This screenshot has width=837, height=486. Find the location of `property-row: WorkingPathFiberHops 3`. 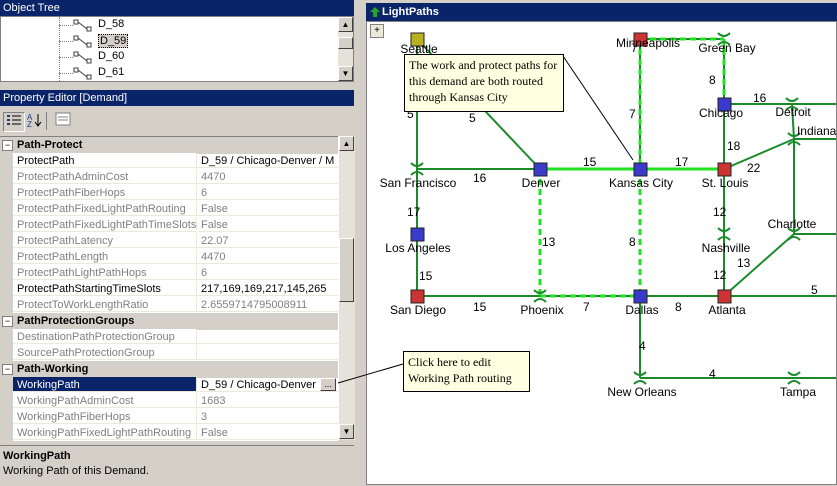

property-row: WorkingPathFiberHops 3 is located at coordinates (169, 417).